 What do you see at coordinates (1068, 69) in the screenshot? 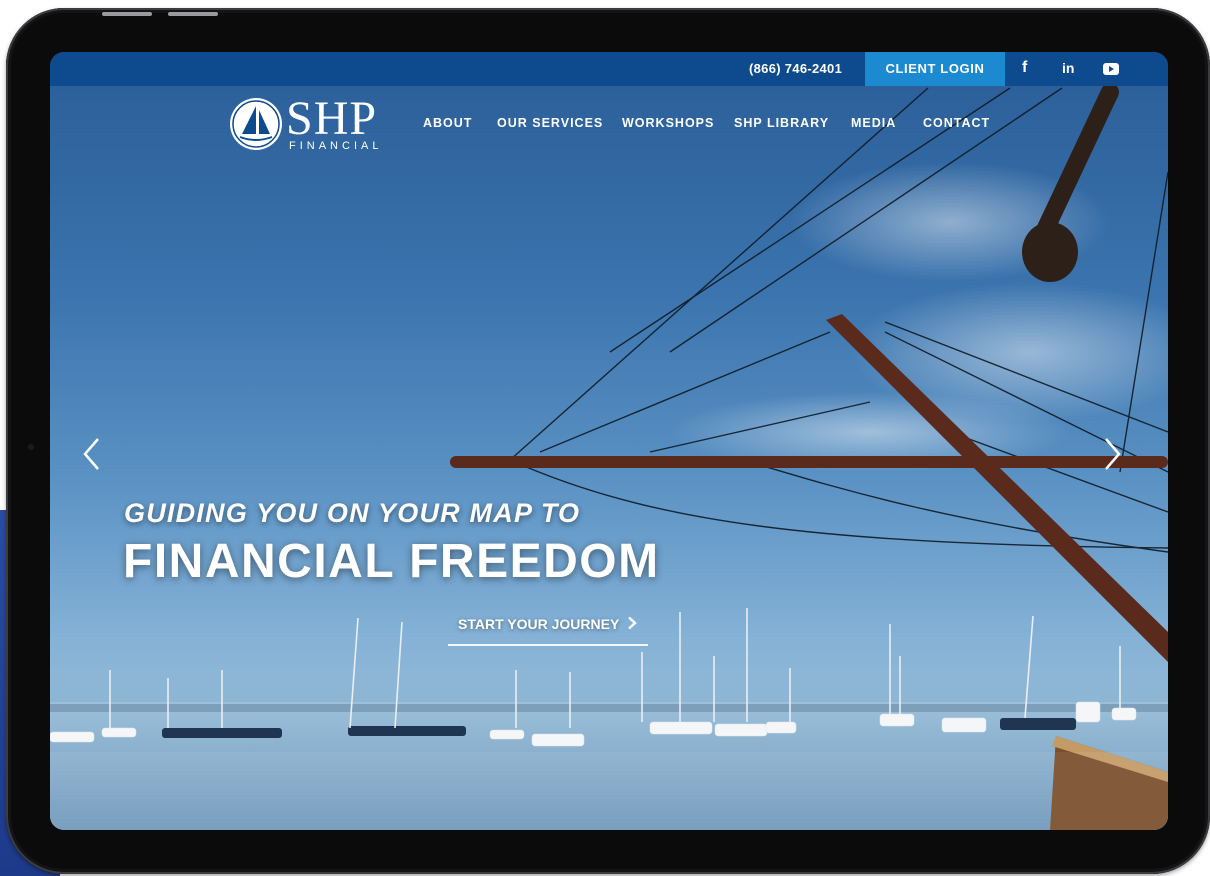
I see `linkedin-icon: in` at bounding box center [1068, 69].